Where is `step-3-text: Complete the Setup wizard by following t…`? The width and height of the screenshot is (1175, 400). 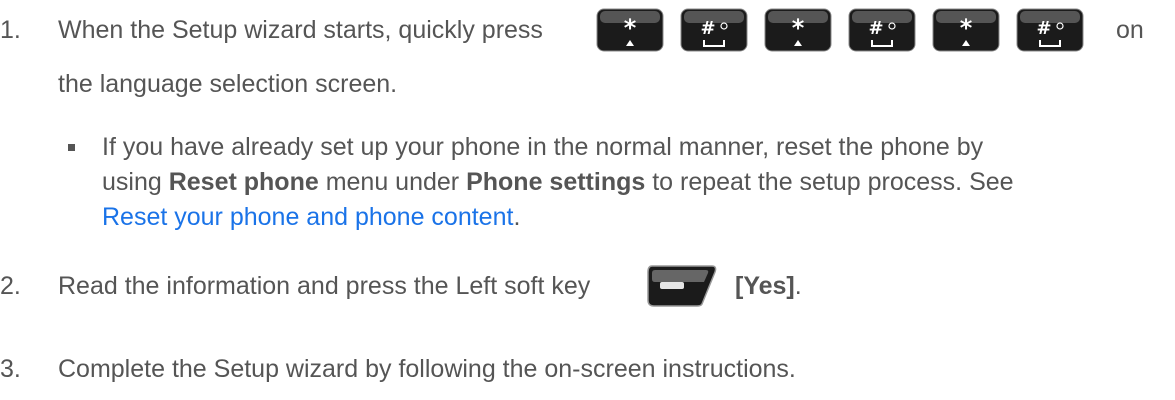 step-3-text: Complete the Setup wizard by following t… is located at coordinates (427, 369).